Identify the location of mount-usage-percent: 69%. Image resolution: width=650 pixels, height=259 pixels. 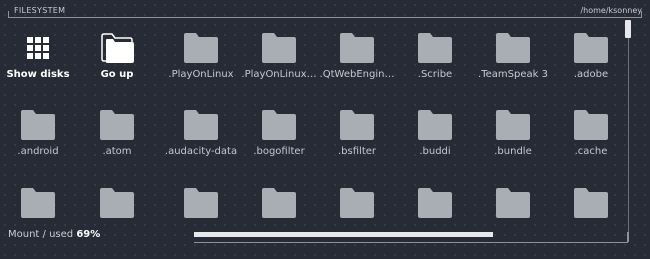
(88, 234).